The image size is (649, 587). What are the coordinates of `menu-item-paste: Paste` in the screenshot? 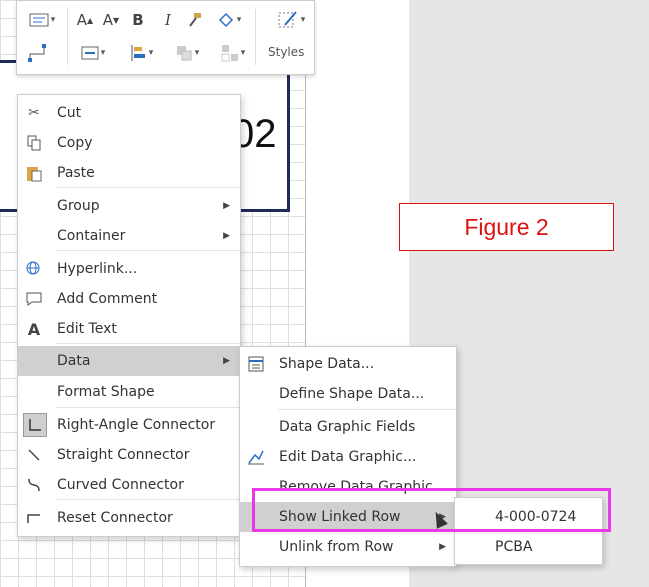 It's located at (129, 173).